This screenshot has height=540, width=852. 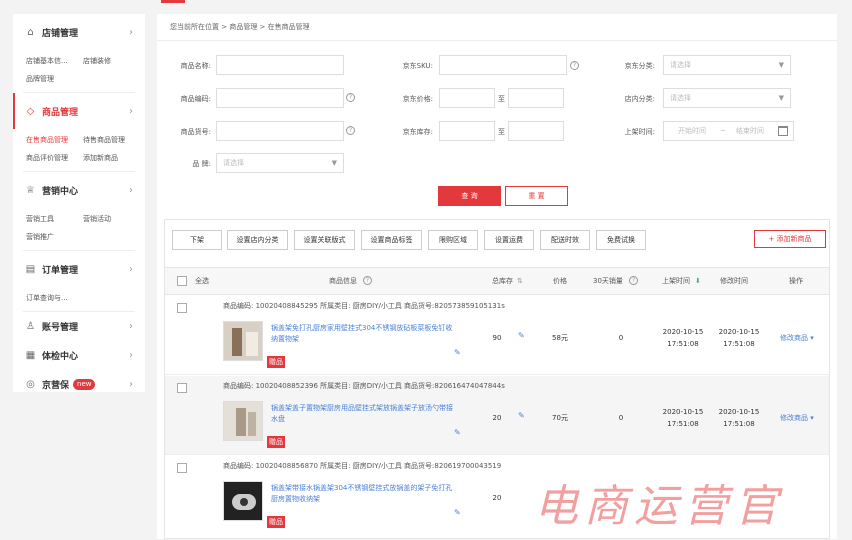 I want to click on select-placeholder: 请选择, so click(x=680, y=65).